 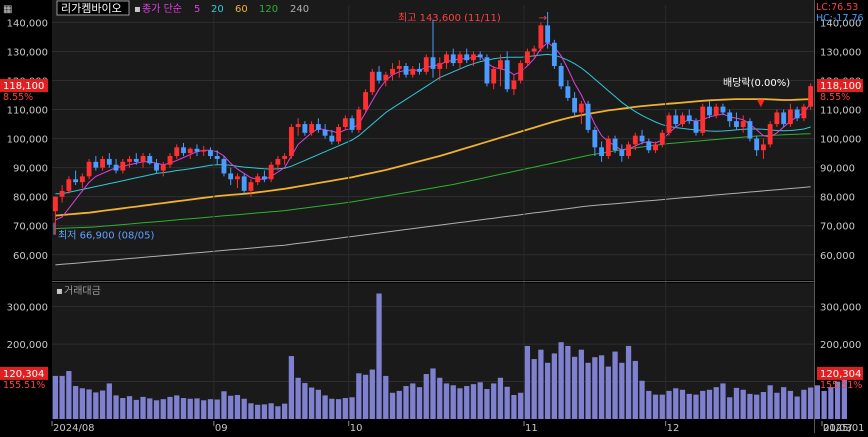 What do you see at coordinates (23, 86) in the screenshot?
I see `left-current-price: 118,100` at bounding box center [23, 86].